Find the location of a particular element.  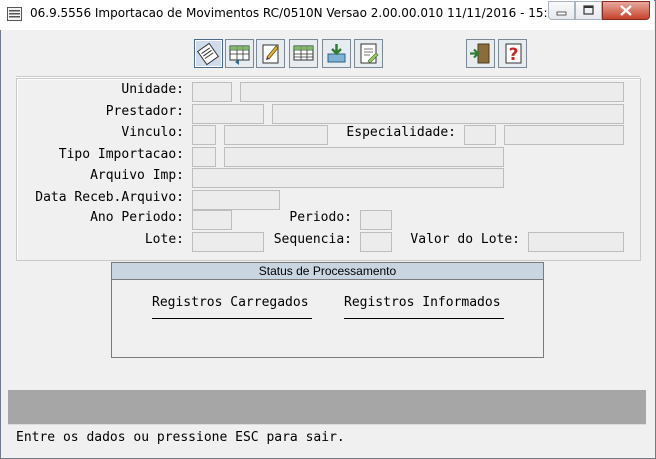

prestador-label: Prestador: is located at coordinates (144, 111).